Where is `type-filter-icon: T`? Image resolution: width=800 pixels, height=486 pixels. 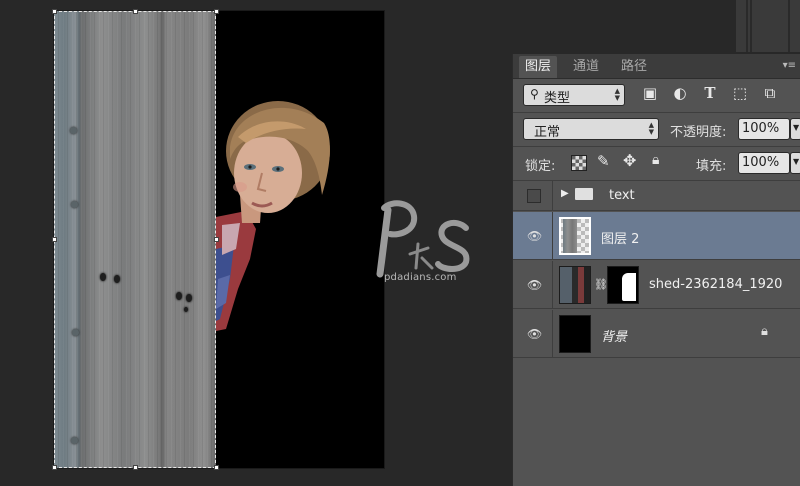
type-filter-icon: T is located at coordinates (710, 93).